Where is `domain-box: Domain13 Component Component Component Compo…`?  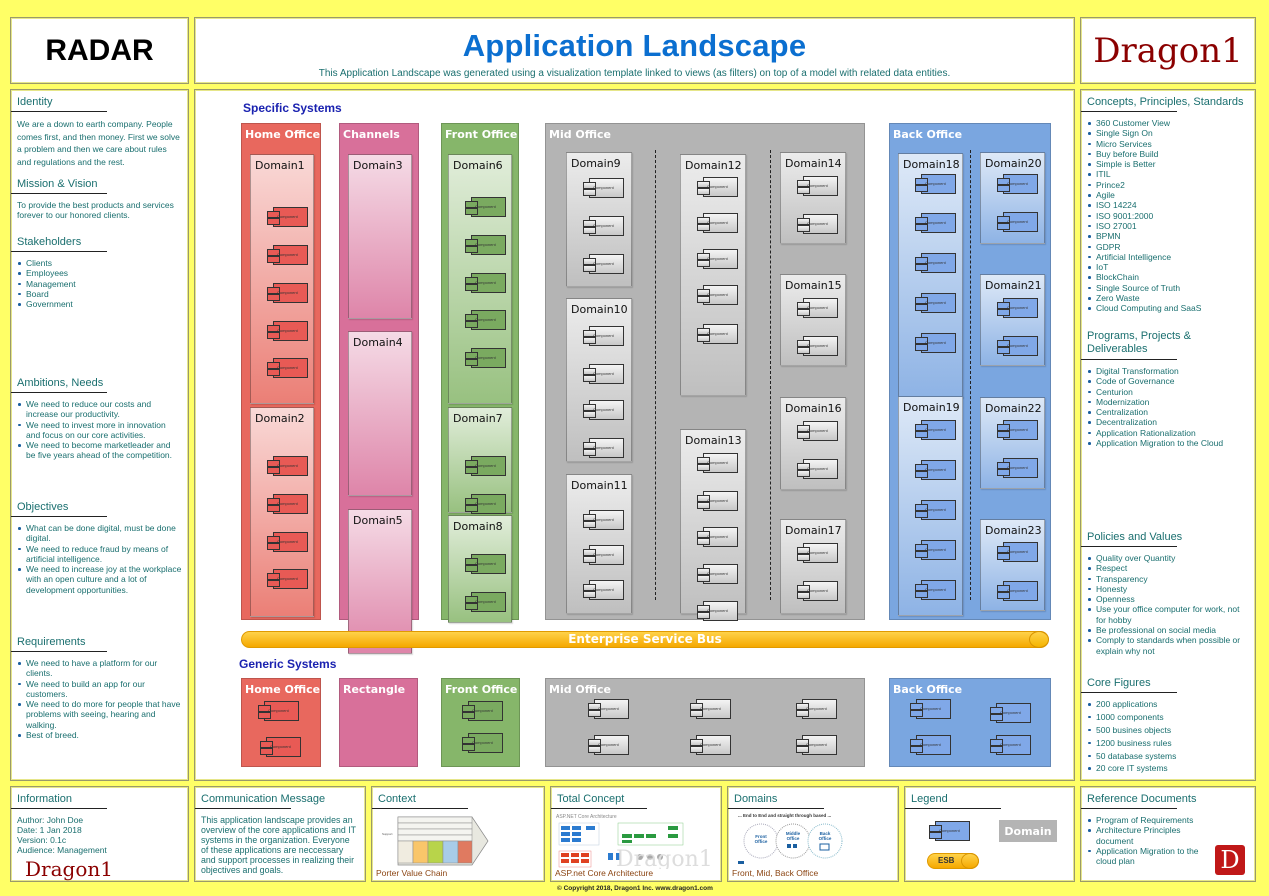 domain-box: Domain13 Component Component Component Compo… is located at coordinates (713, 525).